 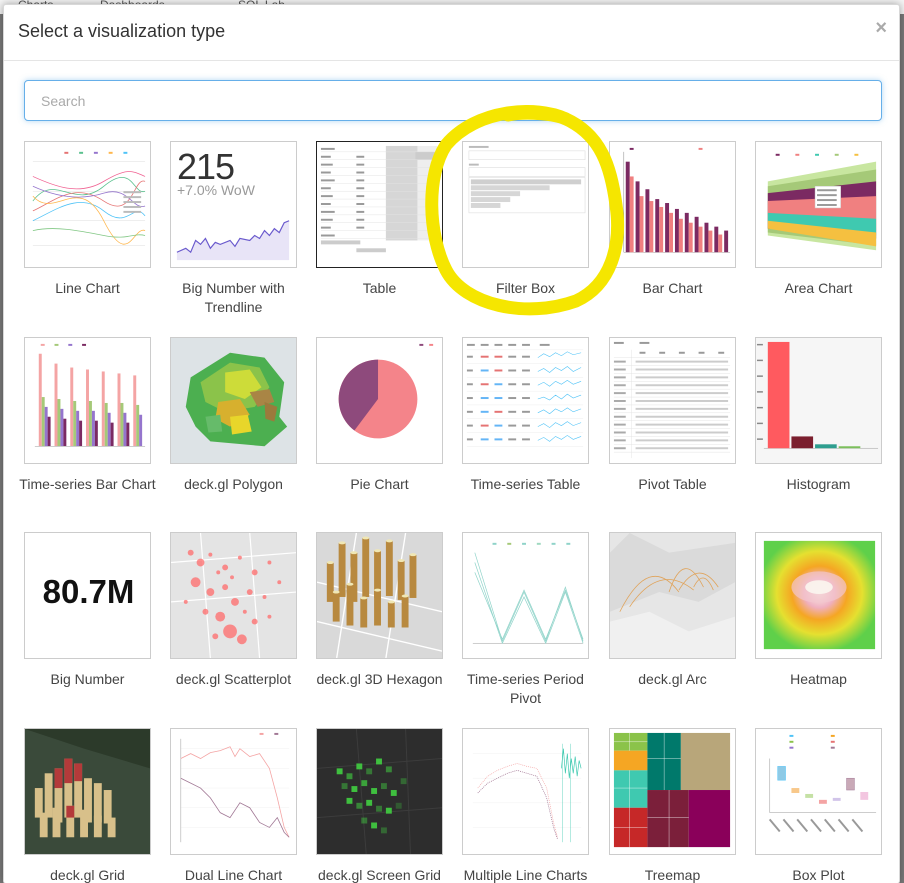 What do you see at coordinates (87, 875) in the screenshot?
I see `chart-tile-label: deck.gl Grid` at bounding box center [87, 875].